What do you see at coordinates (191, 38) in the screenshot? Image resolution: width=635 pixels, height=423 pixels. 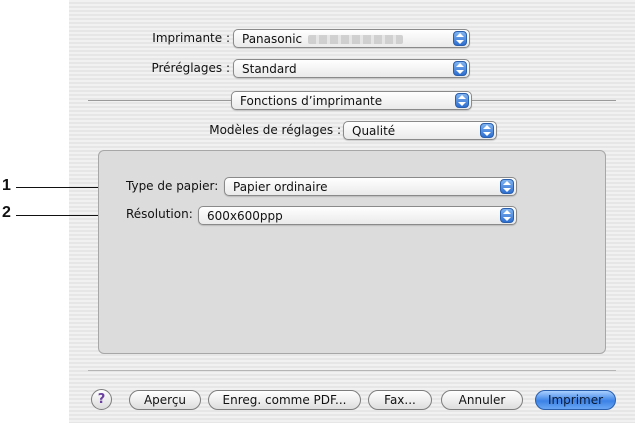 I see `printer-label: Imprimante :` at bounding box center [191, 38].